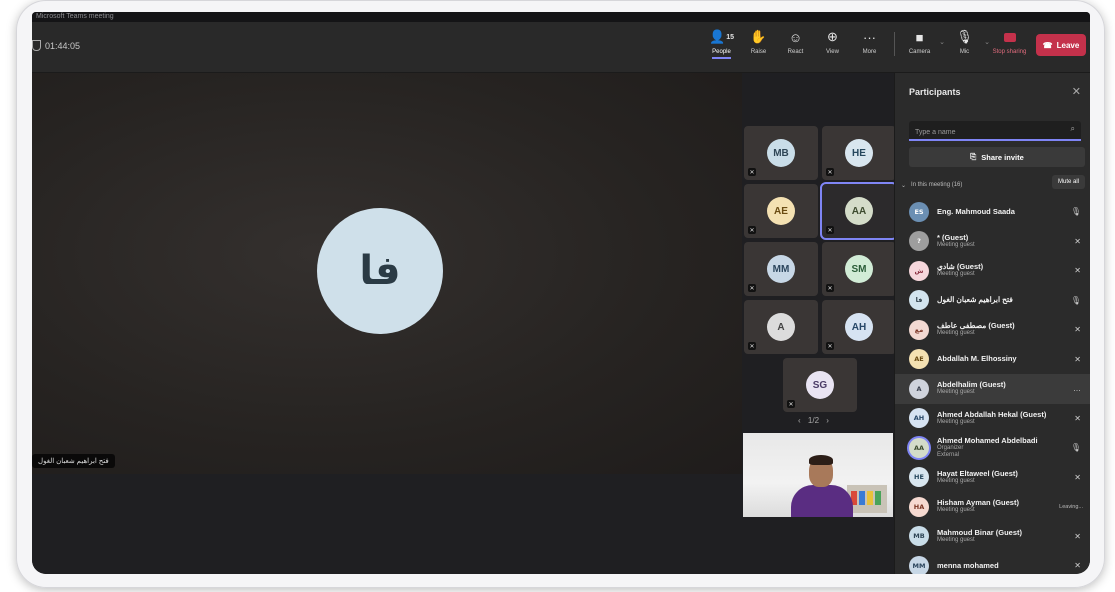 The image size is (1115, 592). I want to click on gallery-tile: AH ✕, so click(859, 327).